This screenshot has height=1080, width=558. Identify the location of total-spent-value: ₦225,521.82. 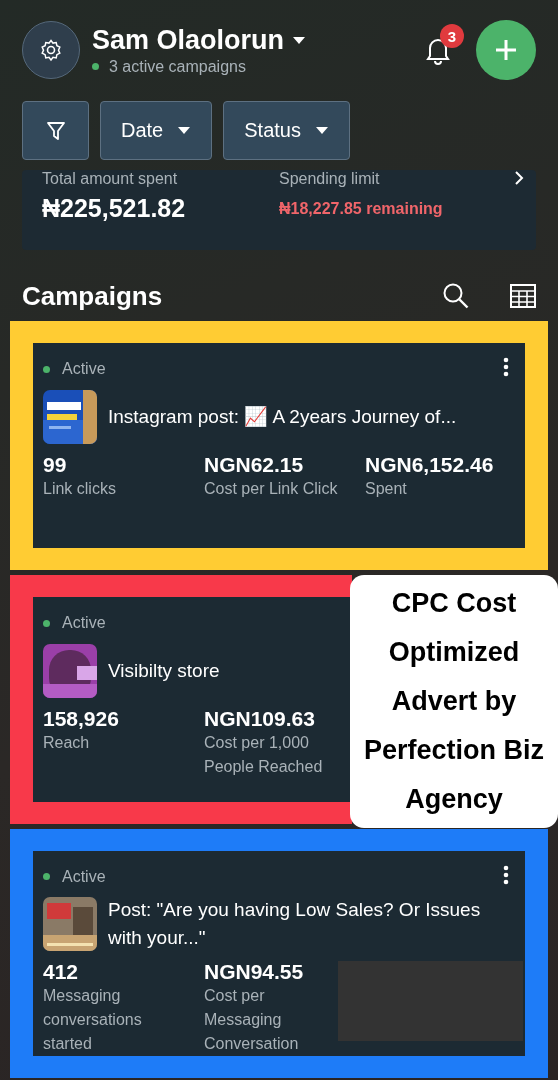
(114, 208).